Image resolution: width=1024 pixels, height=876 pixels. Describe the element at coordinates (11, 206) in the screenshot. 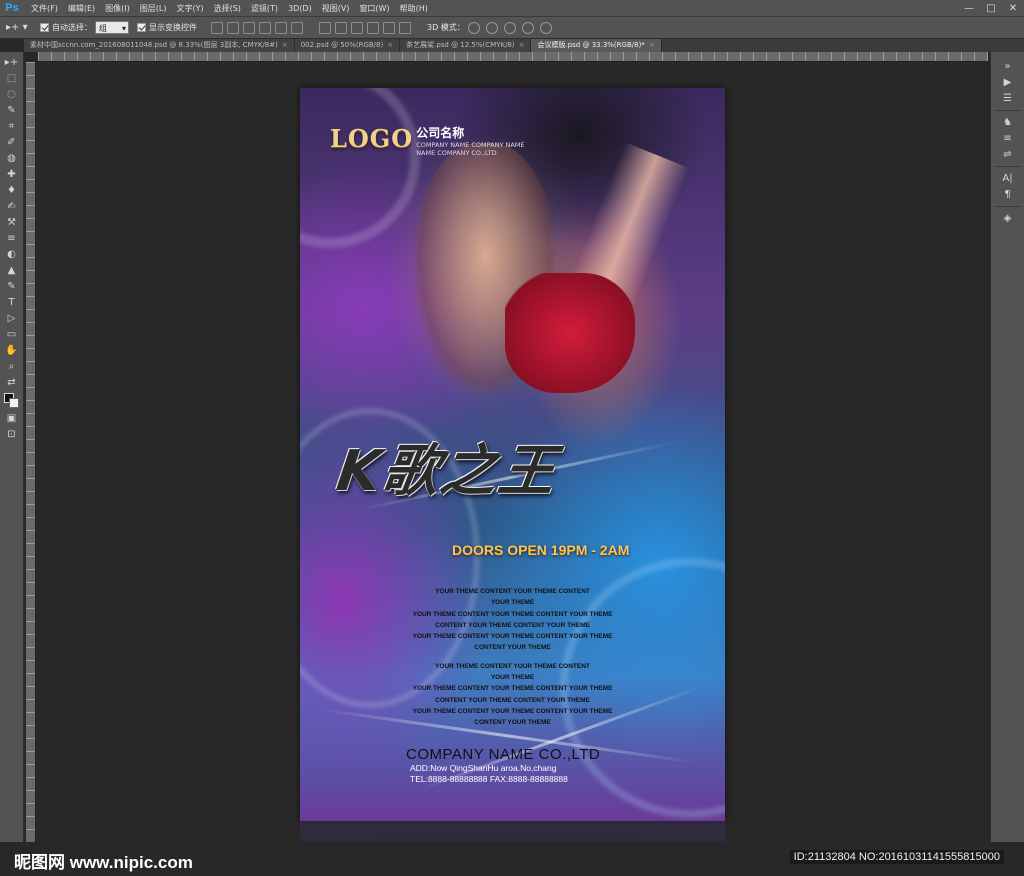

I see `history-brush-tool-icon: ✍` at that location.